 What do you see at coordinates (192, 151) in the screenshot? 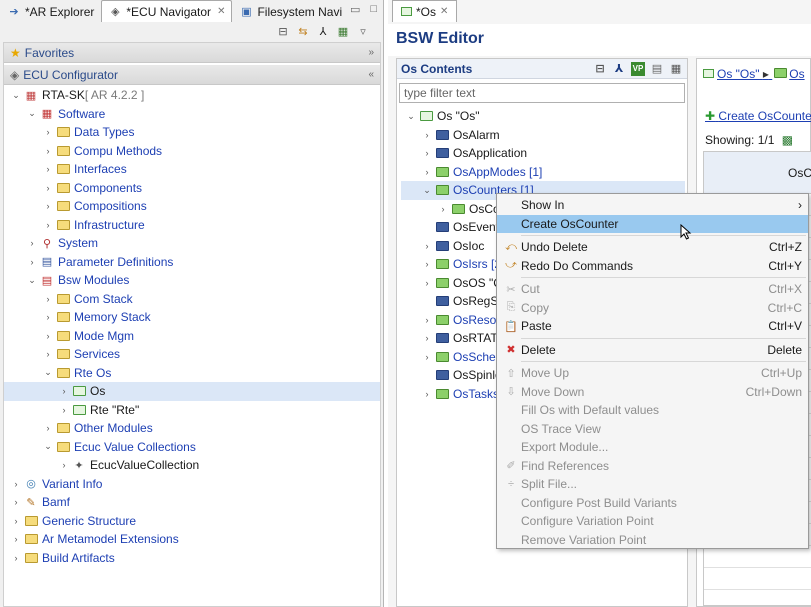
I see `tree-item: › Compu Methods` at bounding box center [192, 151].